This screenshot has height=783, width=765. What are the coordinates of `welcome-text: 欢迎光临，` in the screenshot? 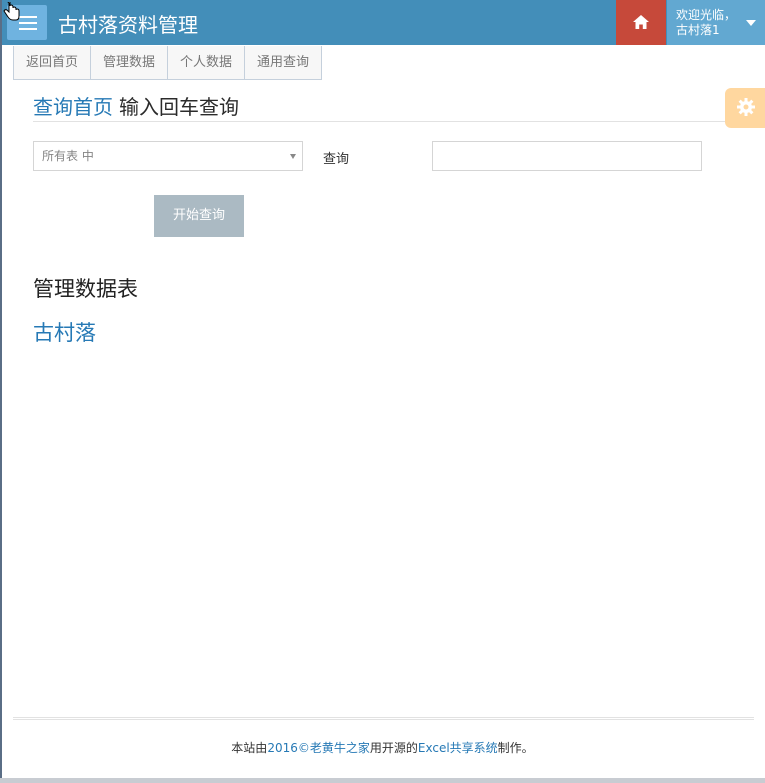 It's located at (706, 15).